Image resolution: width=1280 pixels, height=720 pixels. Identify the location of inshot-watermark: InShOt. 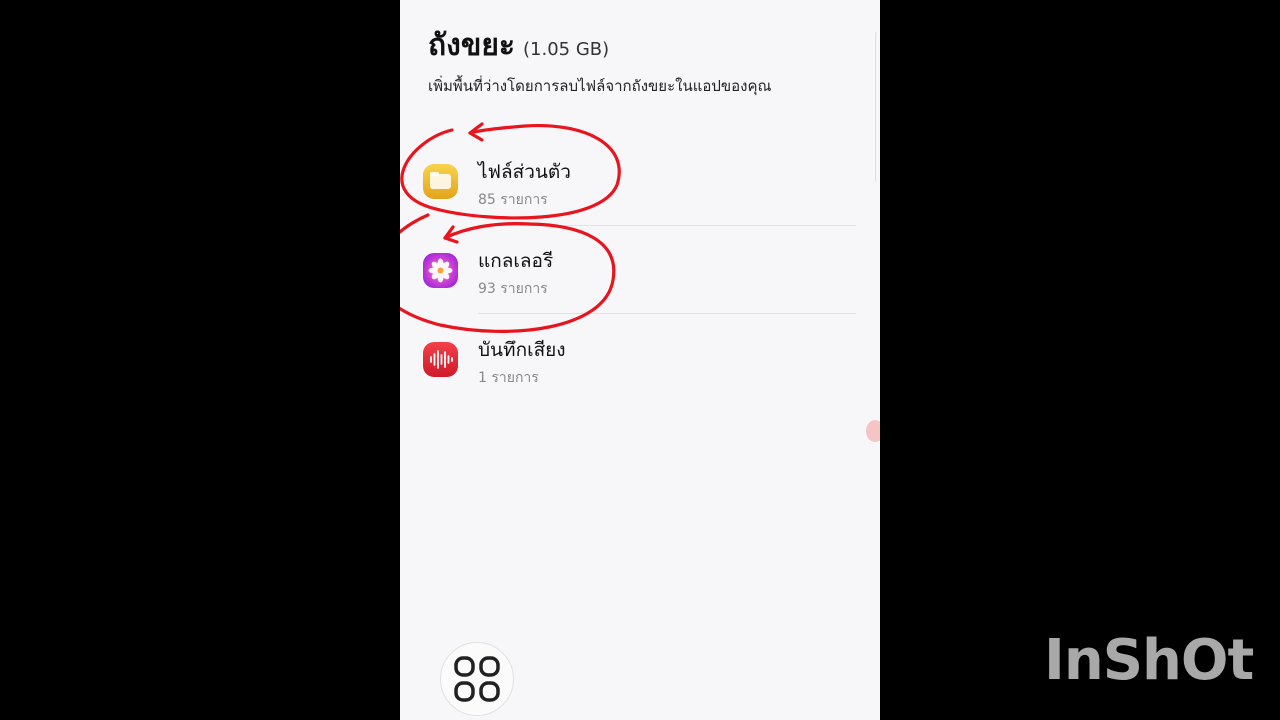
(1149, 660).